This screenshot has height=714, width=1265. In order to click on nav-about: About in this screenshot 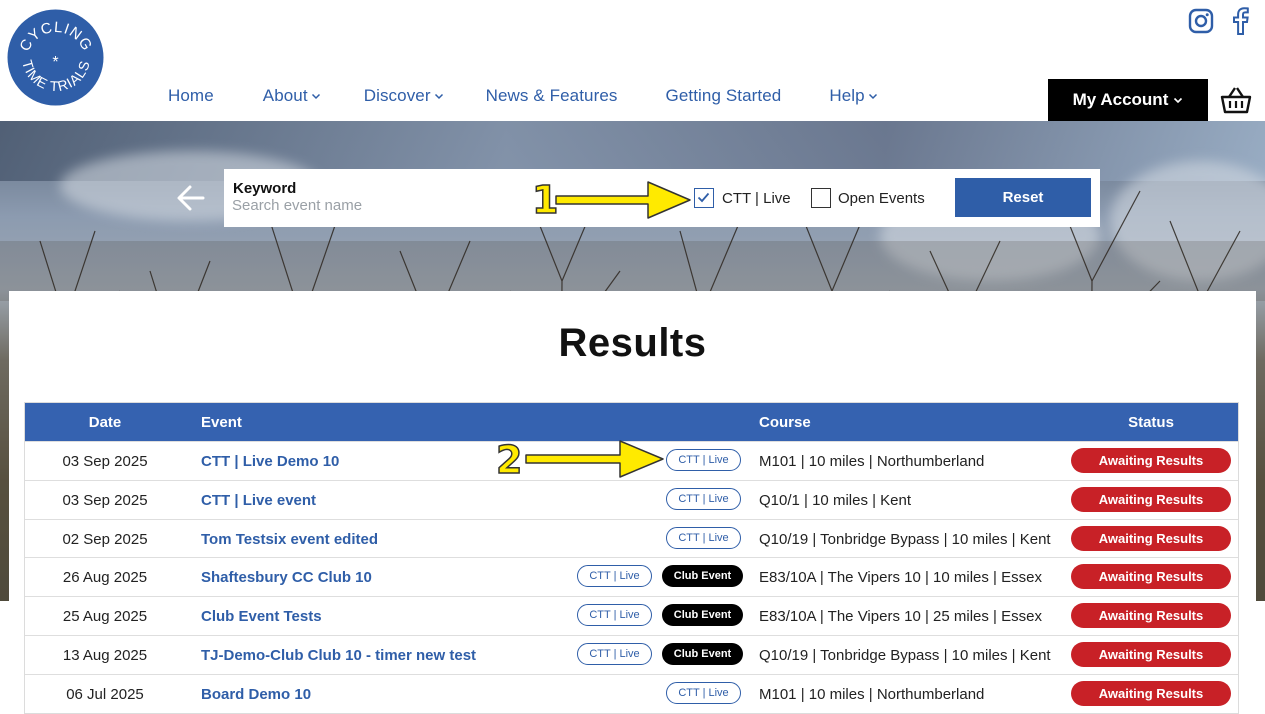, I will do `click(292, 96)`.